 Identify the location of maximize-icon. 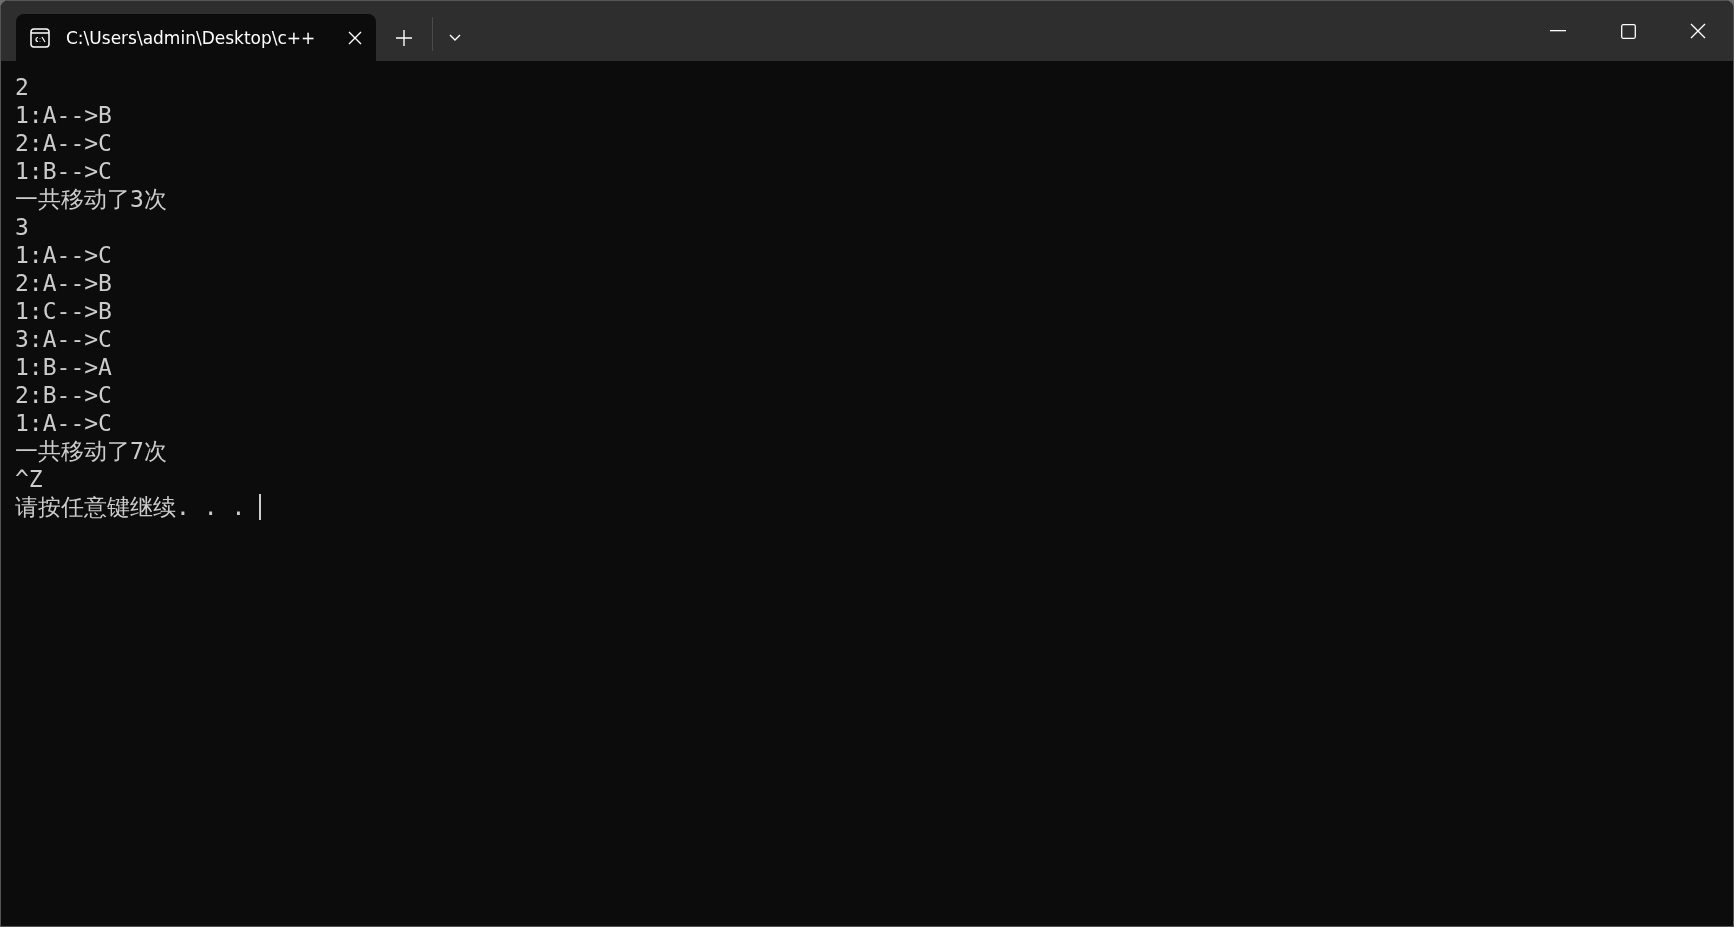
(1628, 31).